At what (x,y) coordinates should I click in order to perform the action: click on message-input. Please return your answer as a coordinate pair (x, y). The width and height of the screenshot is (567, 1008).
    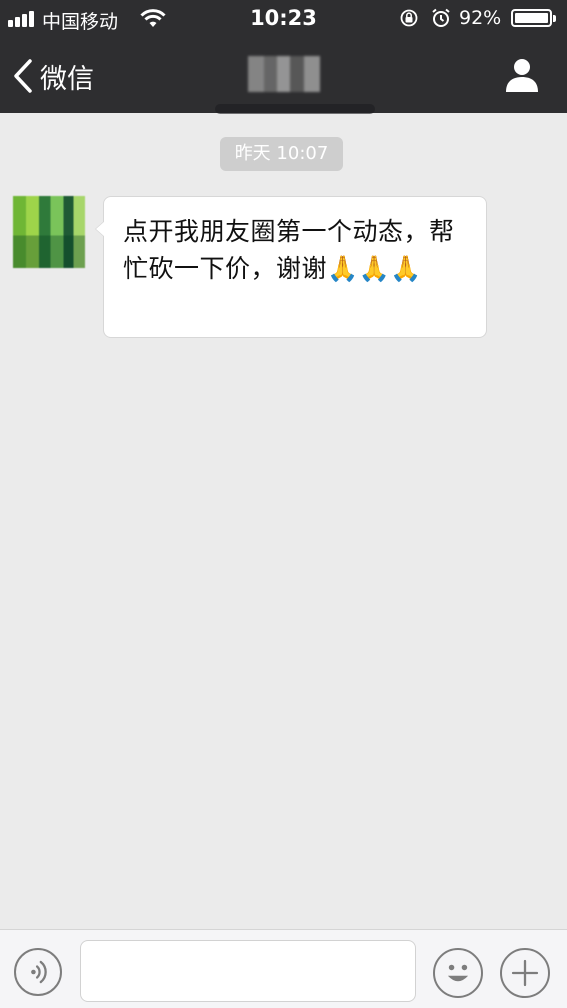
    Looking at the image, I should click on (248, 971).